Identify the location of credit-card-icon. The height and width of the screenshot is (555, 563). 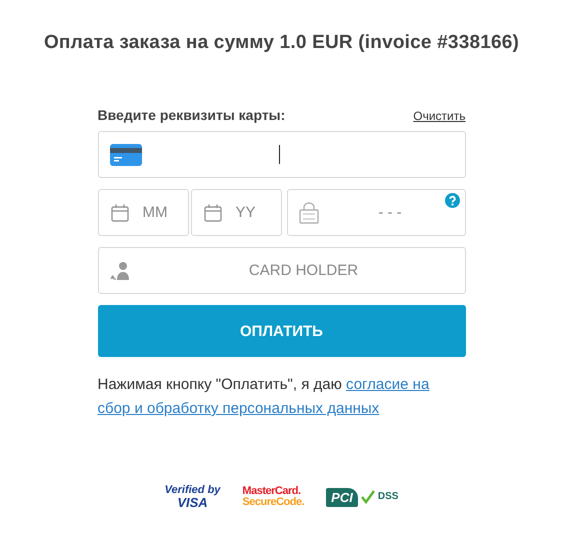
(126, 155).